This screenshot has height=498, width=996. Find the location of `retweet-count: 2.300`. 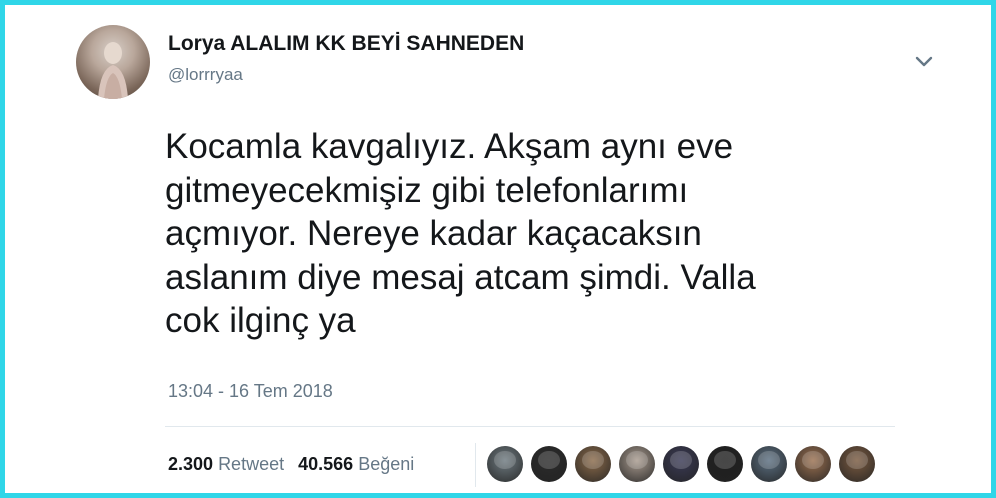

retweet-count: 2.300 is located at coordinates (191, 464).